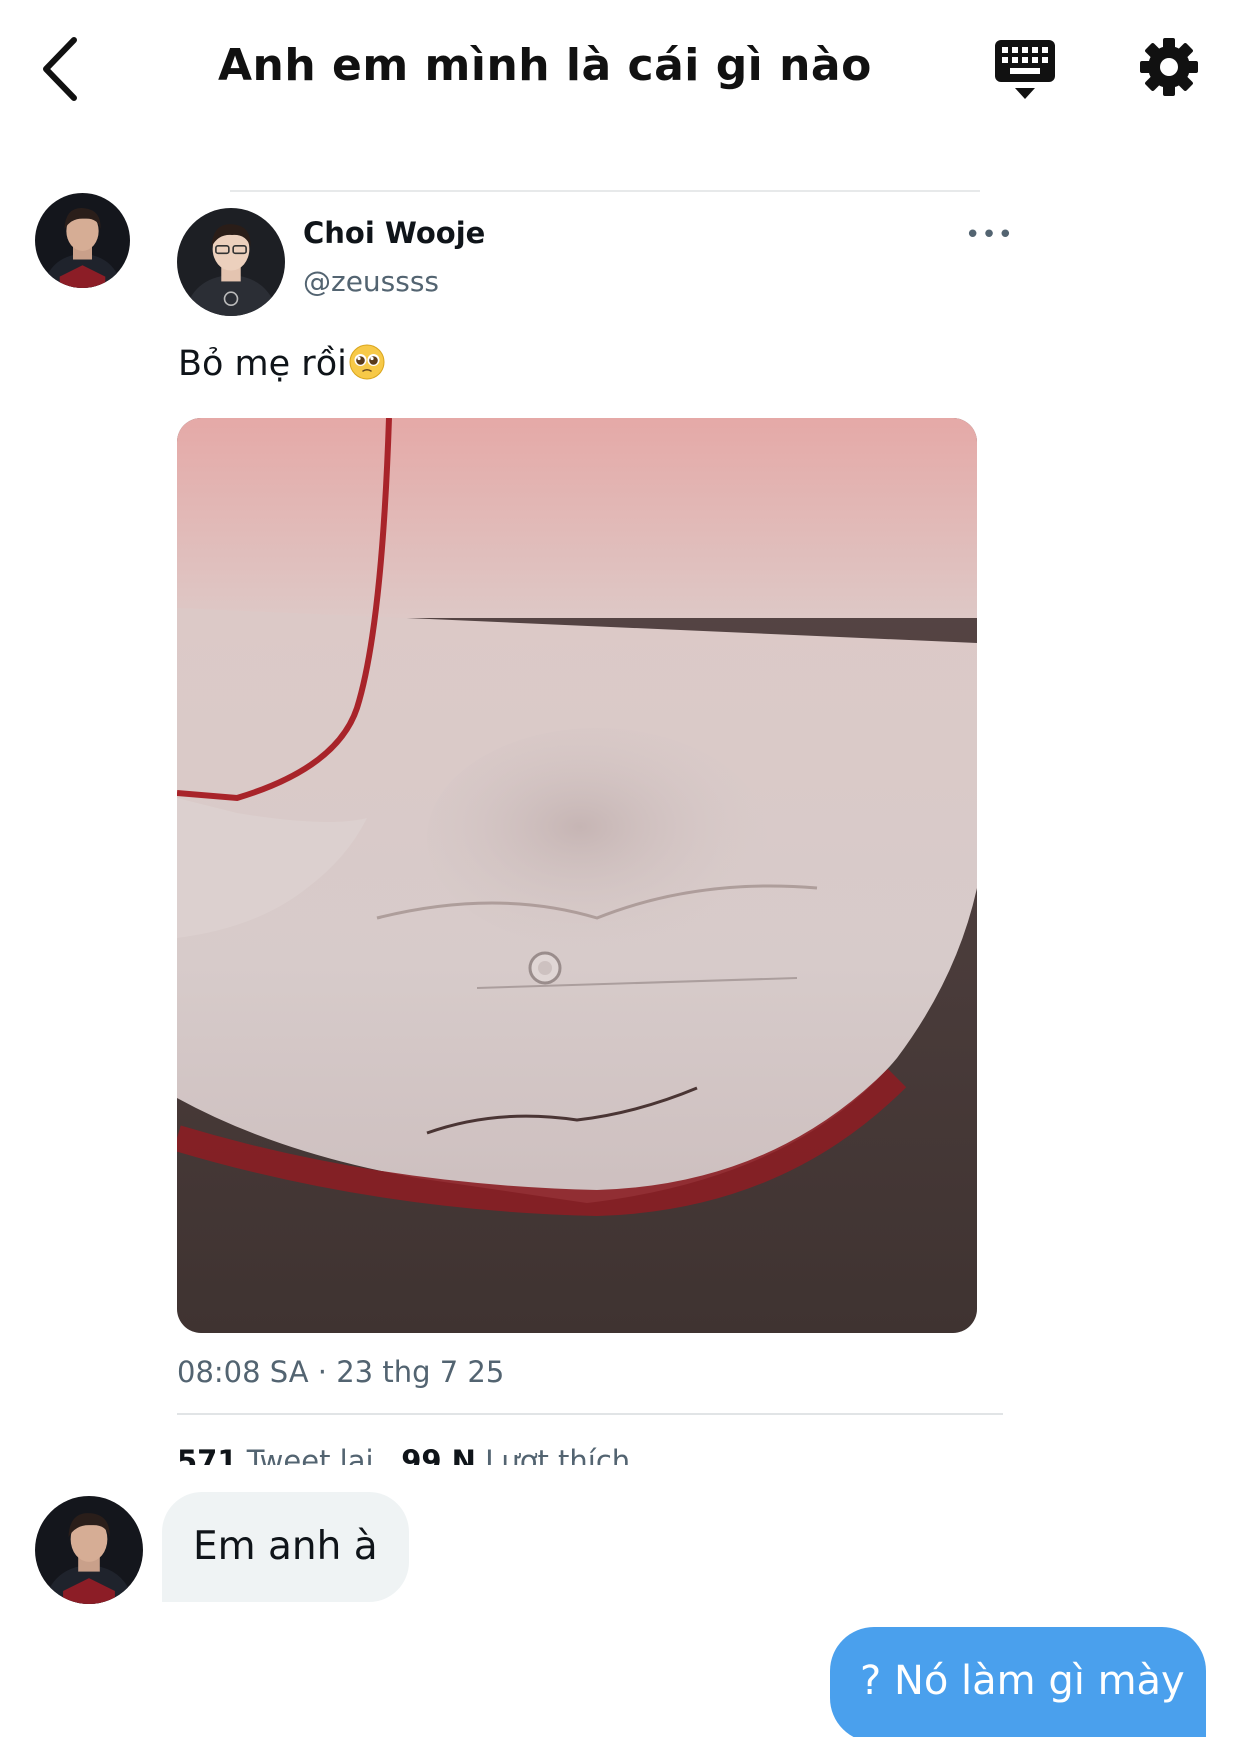 The image size is (1242, 1737). Describe the element at coordinates (1018, 1682) in the screenshot. I see `outgoing-message-bubble: ? Nó làm gì mày` at that location.